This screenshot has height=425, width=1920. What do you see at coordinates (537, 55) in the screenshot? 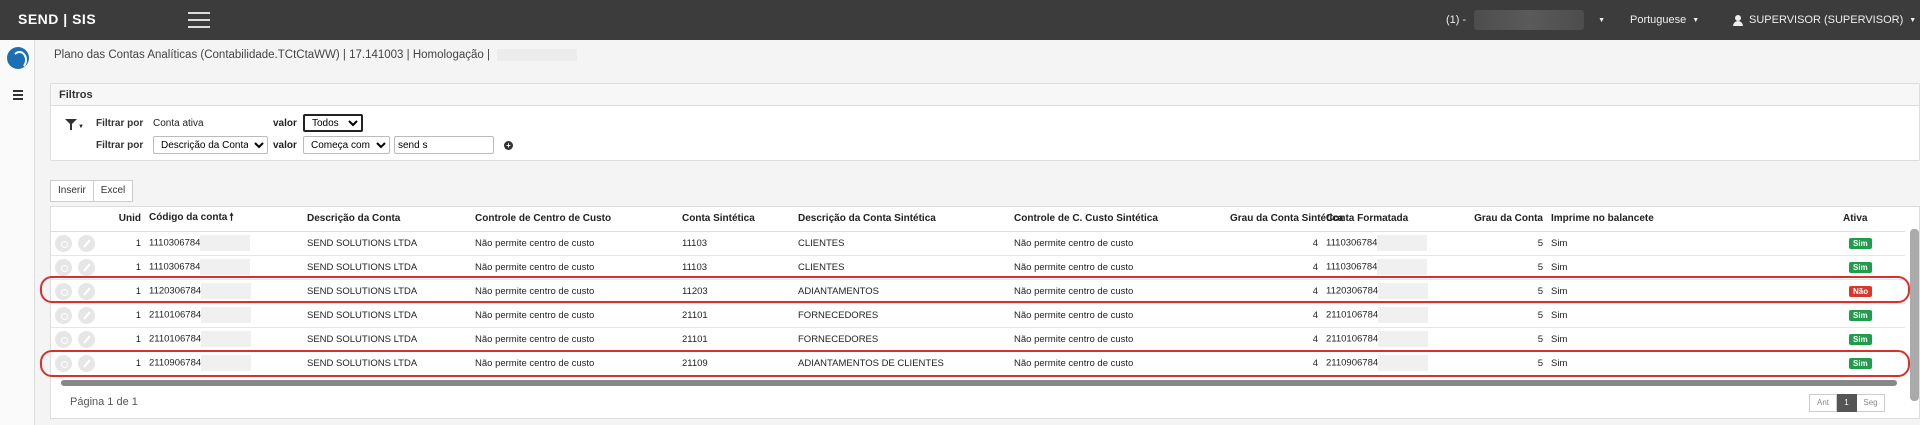
I see `breadcrumb-redacted` at bounding box center [537, 55].